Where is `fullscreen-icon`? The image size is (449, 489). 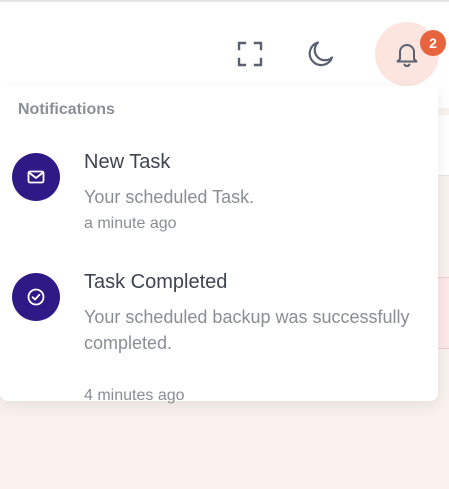 fullscreen-icon is located at coordinates (250, 54).